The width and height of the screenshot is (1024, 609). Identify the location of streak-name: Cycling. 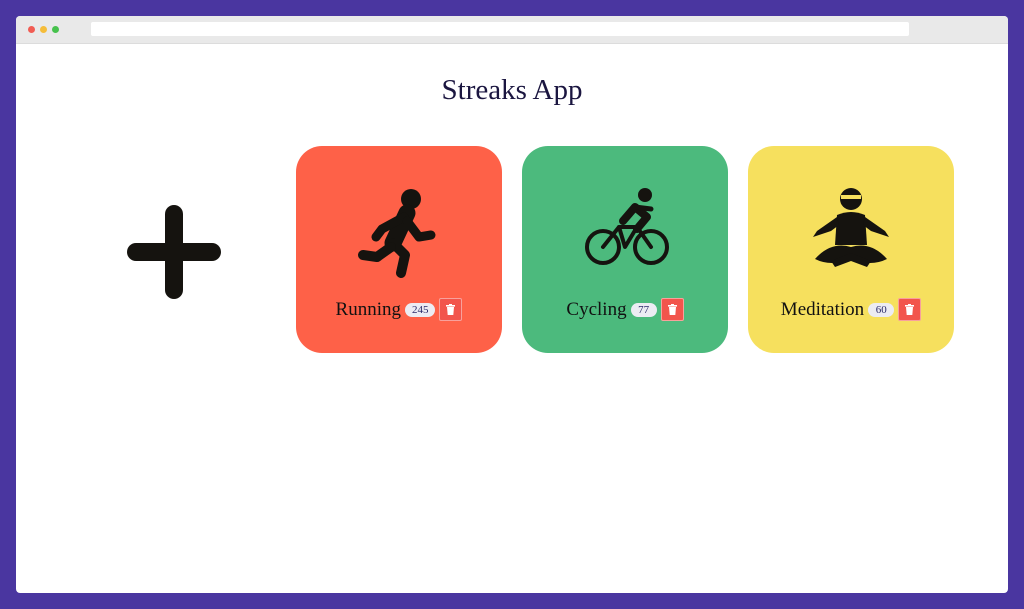
(596, 309).